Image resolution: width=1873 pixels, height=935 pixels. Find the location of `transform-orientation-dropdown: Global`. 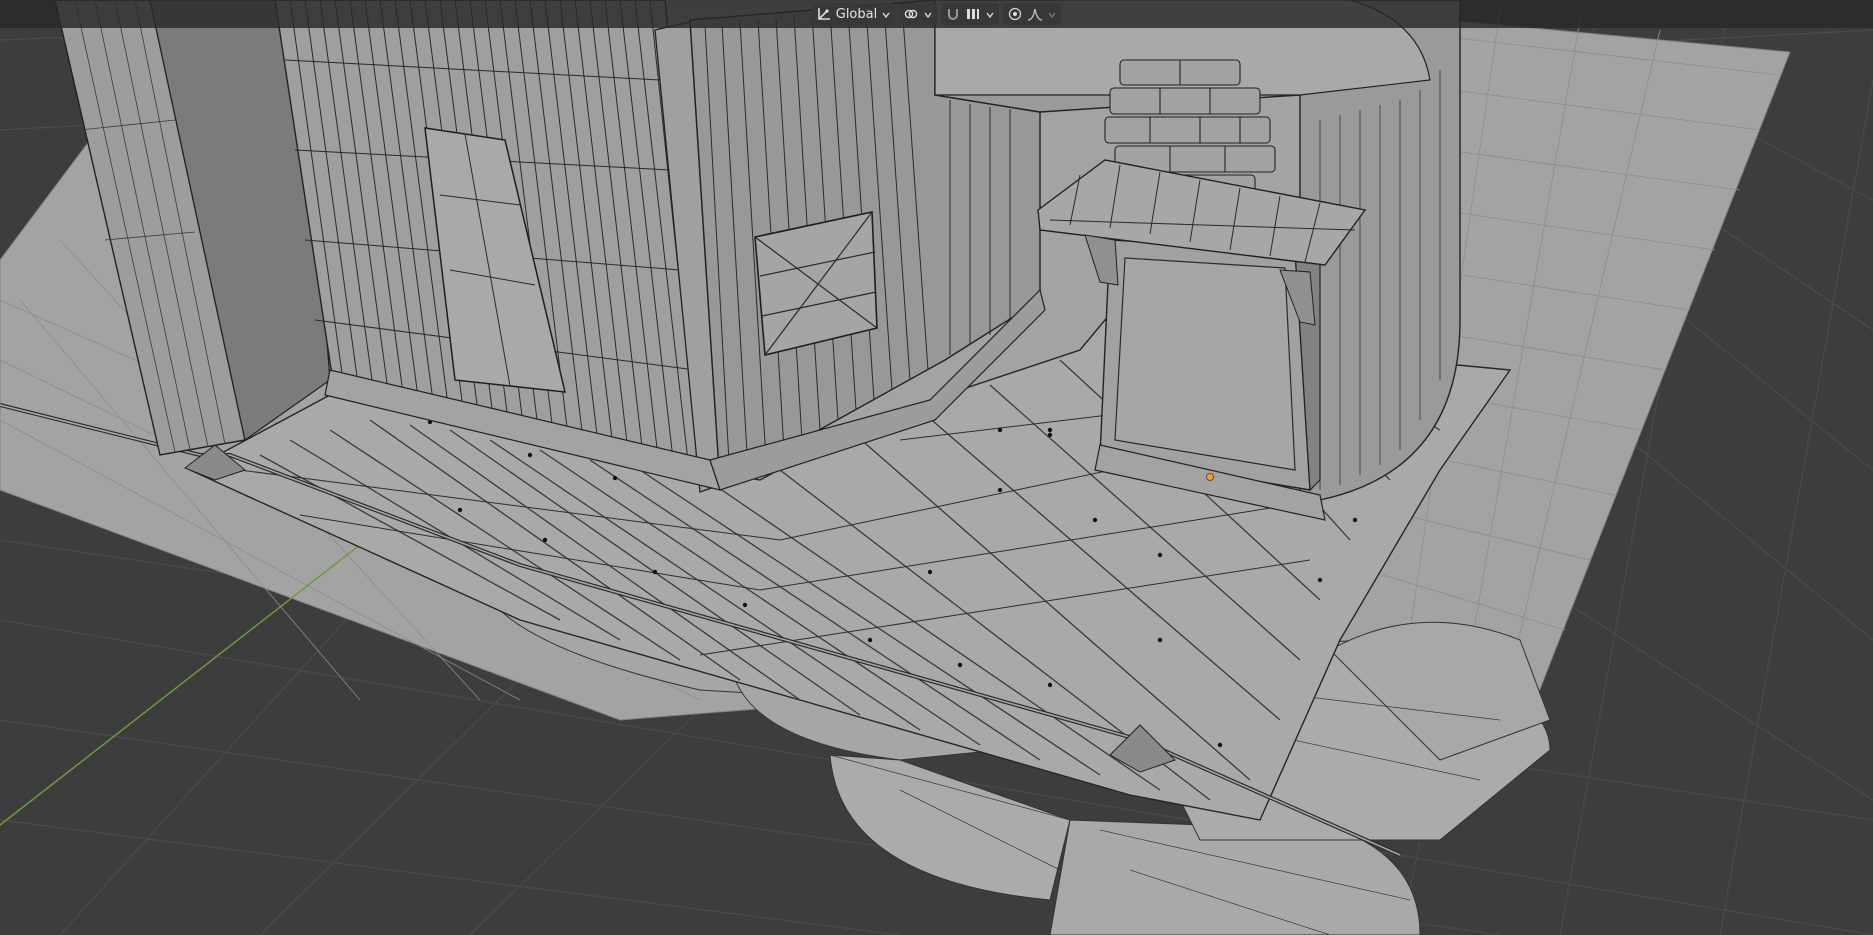

transform-orientation-dropdown: Global is located at coordinates (853, 14).